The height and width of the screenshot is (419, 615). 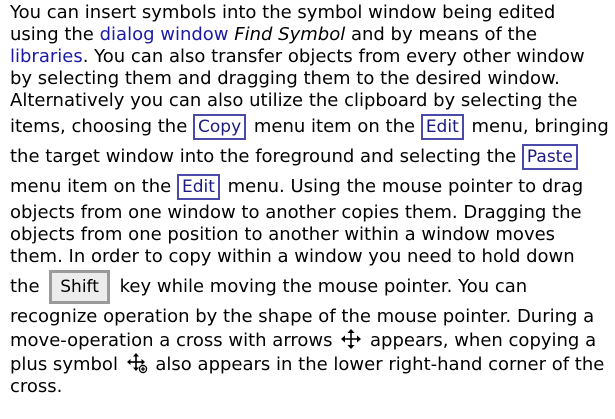 I want to click on libraries-link: libraries, so click(x=46, y=56).